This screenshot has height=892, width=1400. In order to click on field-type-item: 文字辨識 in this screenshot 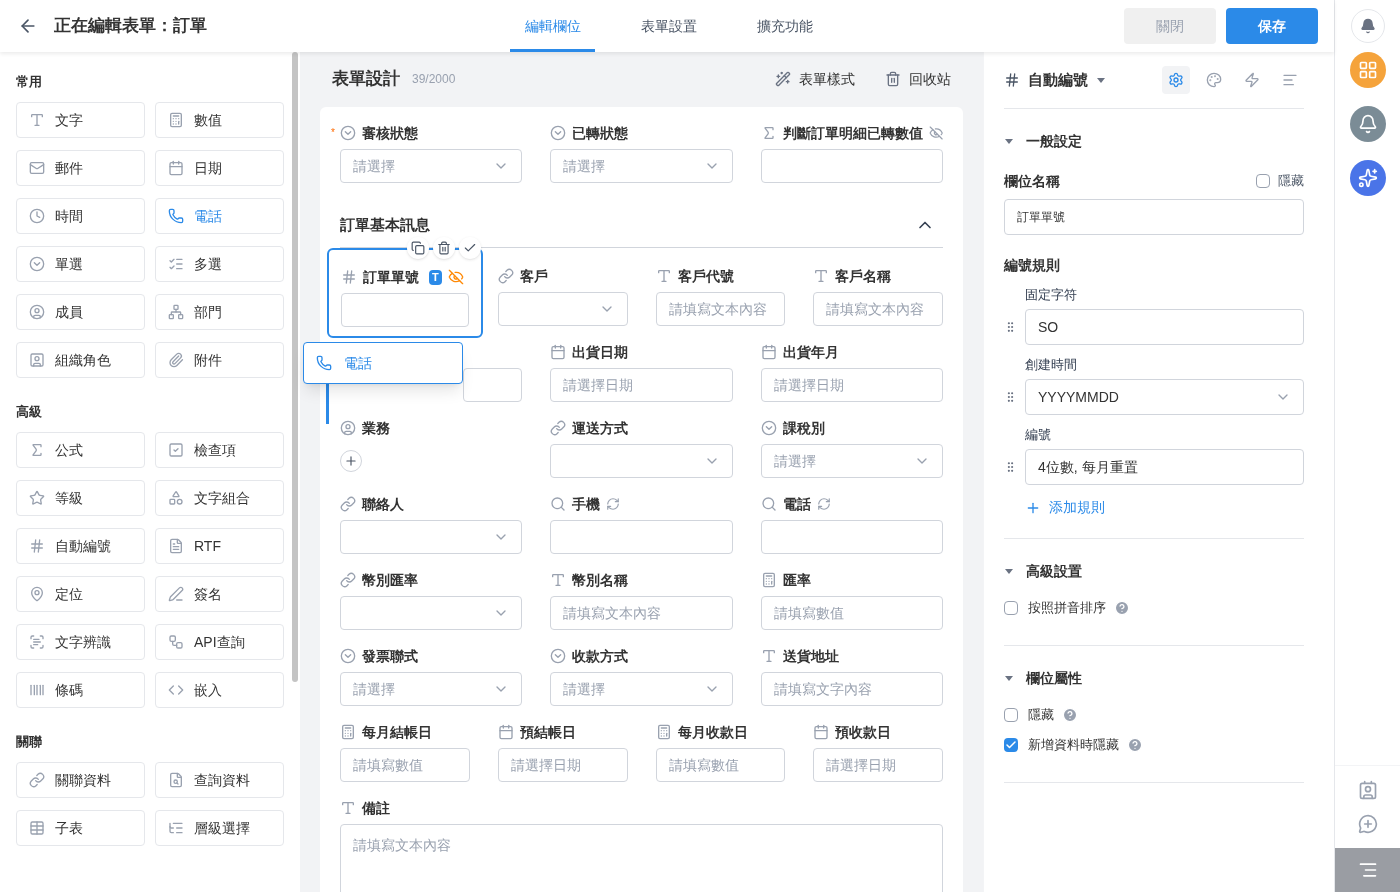, I will do `click(80, 642)`.